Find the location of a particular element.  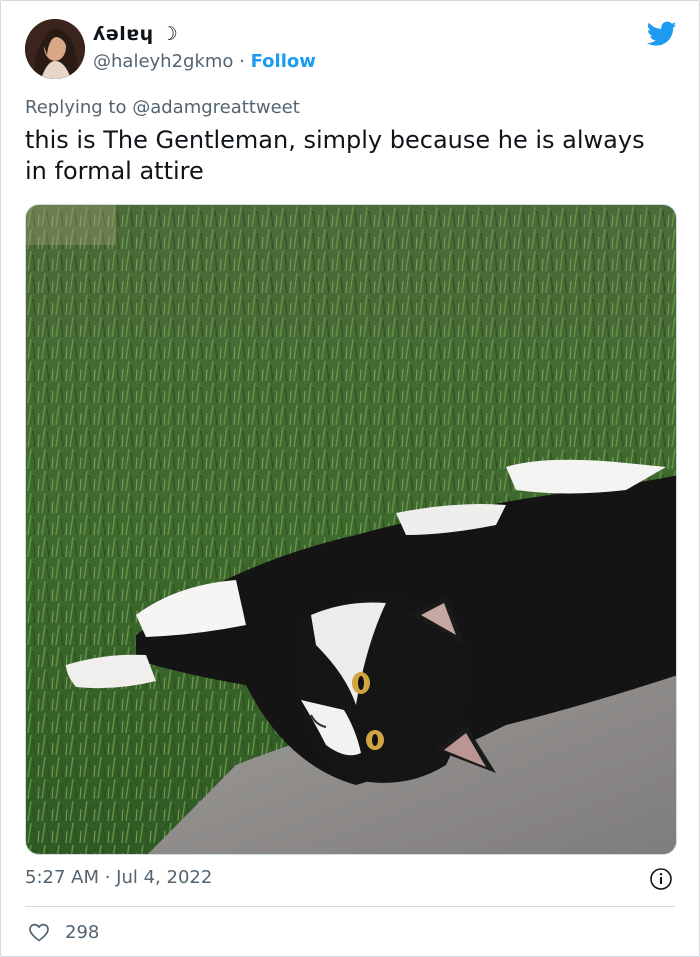

divider is located at coordinates (350, 906).